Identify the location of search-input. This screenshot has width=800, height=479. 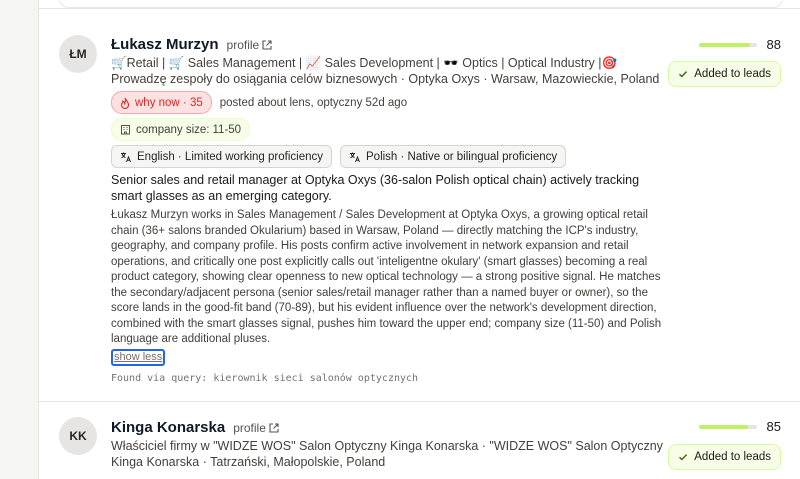
(421, 4).